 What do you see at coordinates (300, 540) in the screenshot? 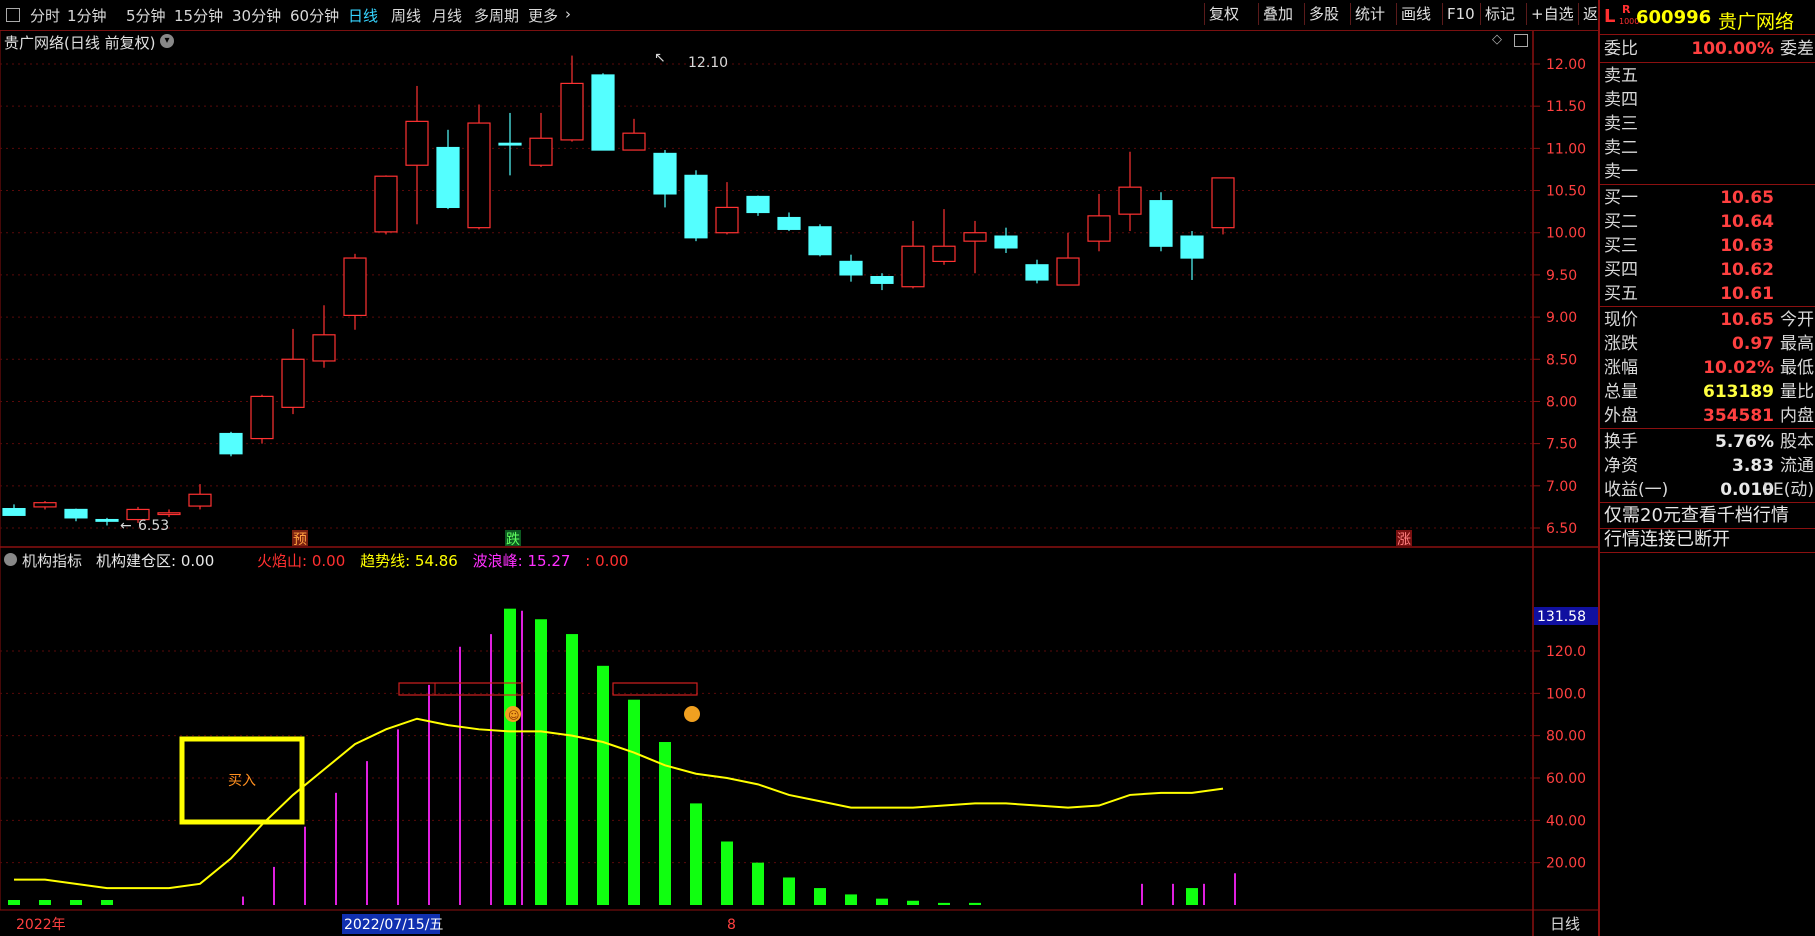
I see `pre-marker: 预` at bounding box center [300, 540].